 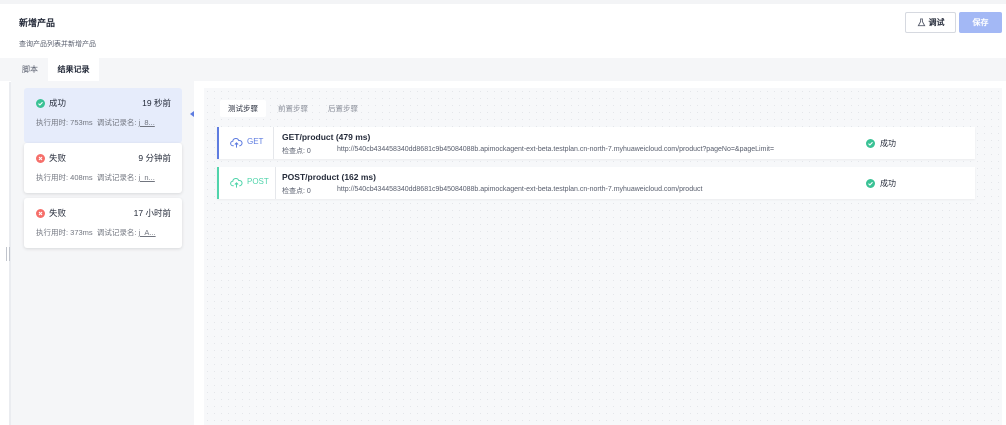 What do you see at coordinates (503, 31) in the screenshot?
I see `page-header: 新增产品 查询产品列表并新增产品 调试 保存` at bounding box center [503, 31].